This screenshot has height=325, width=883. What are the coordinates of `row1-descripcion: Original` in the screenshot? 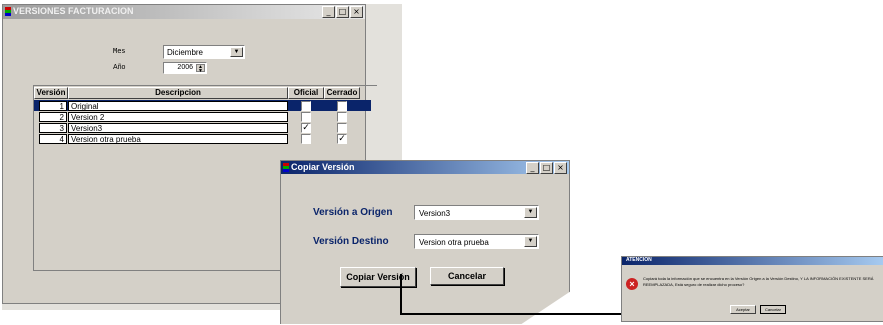 It's located at (178, 106).